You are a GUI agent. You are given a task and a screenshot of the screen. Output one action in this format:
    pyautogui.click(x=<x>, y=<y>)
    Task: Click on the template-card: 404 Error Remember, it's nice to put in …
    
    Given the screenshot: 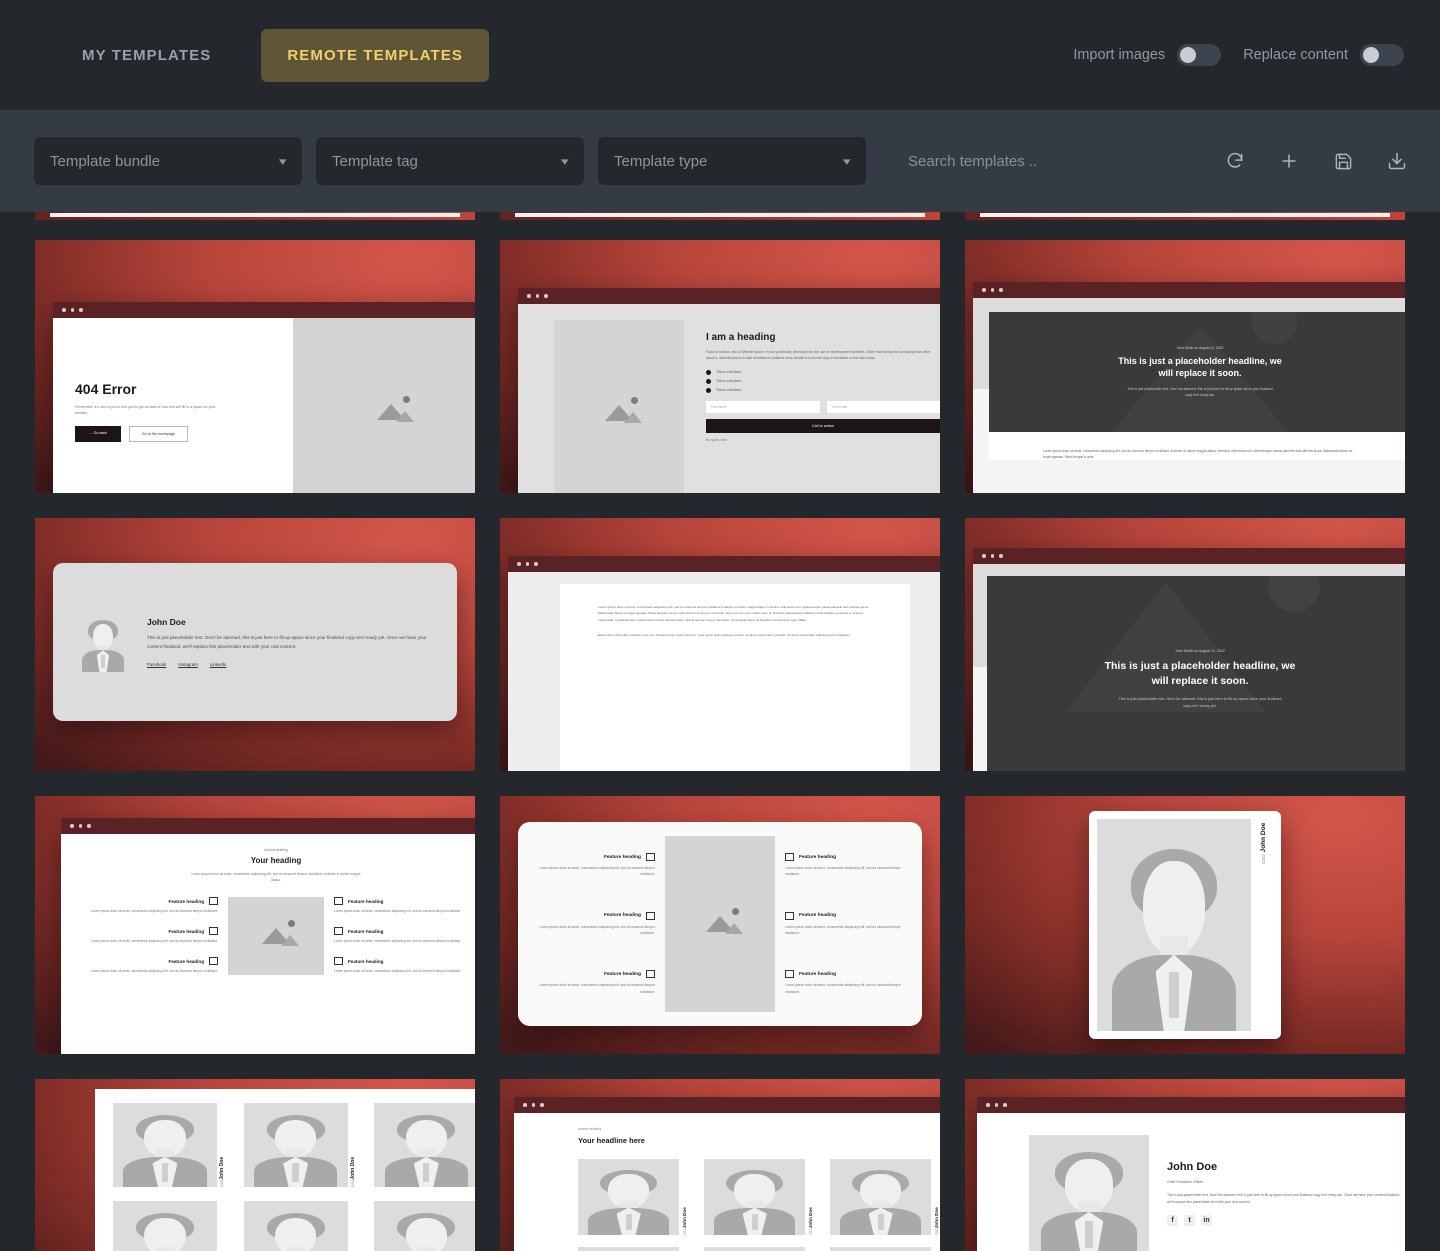 What is the action you would take?
    pyautogui.click(x=255, y=366)
    